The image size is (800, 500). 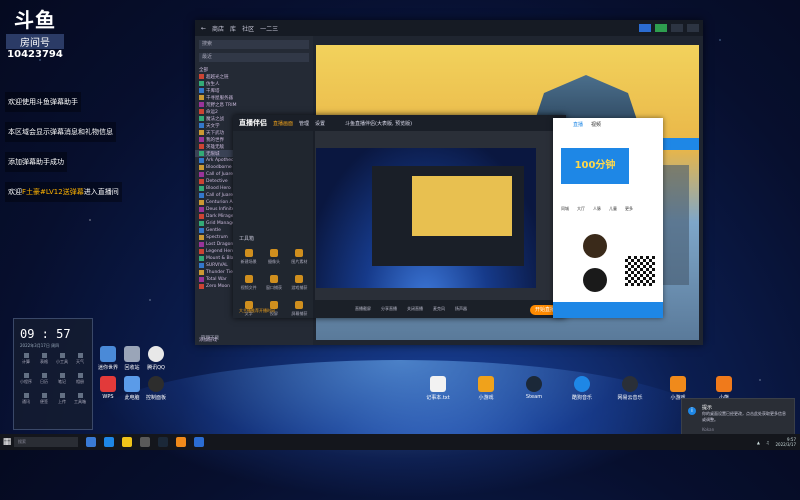 I want to click on library-section-all: 全部, so click(x=254, y=69).